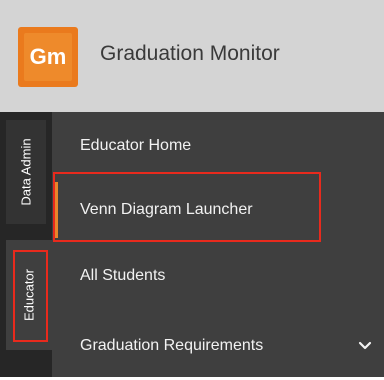  What do you see at coordinates (365, 346) in the screenshot?
I see `chevron-down-icon` at bounding box center [365, 346].